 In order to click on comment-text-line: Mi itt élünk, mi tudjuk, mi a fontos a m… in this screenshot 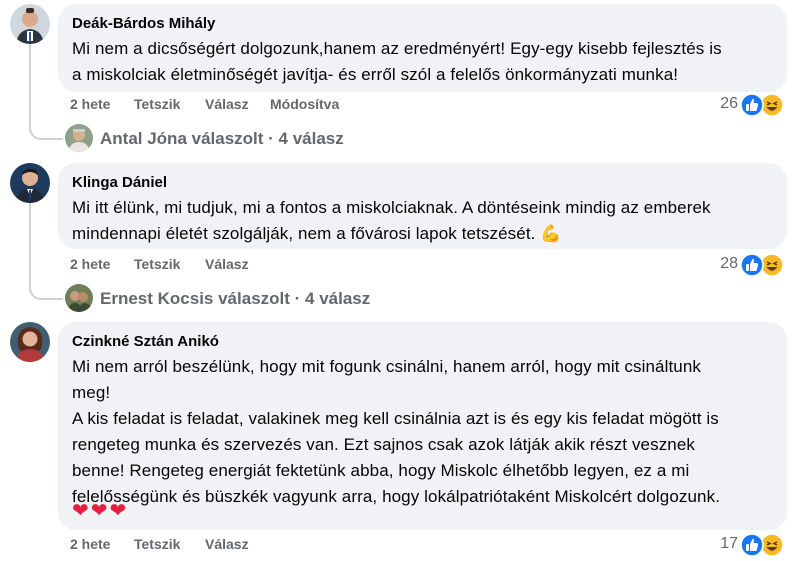, I will do `click(391, 207)`.